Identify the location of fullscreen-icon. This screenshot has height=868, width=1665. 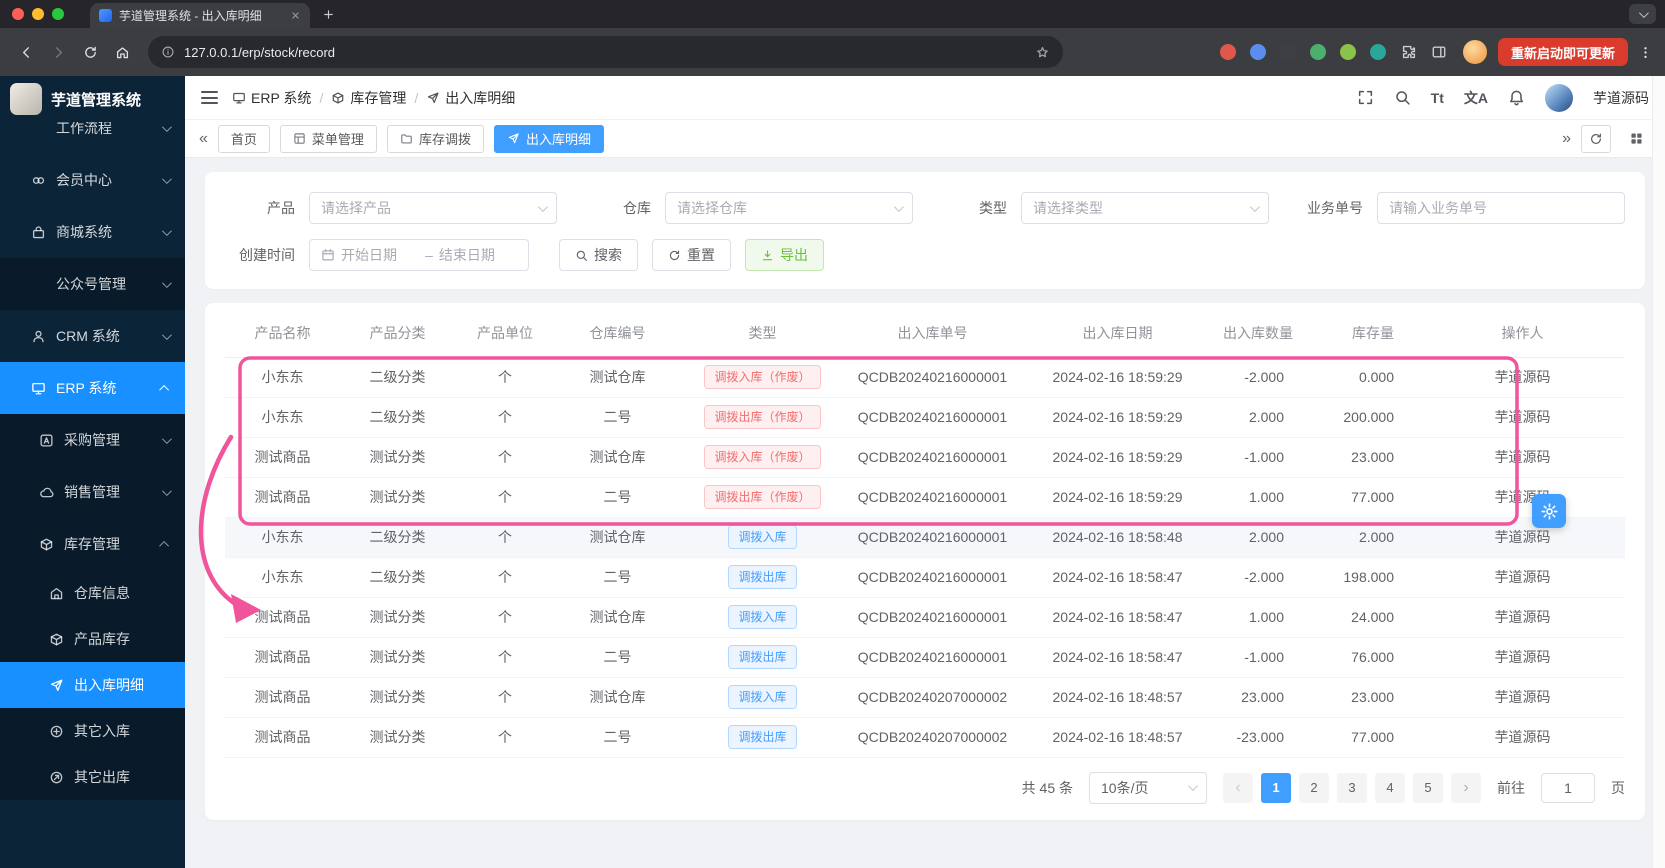
(1365, 97).